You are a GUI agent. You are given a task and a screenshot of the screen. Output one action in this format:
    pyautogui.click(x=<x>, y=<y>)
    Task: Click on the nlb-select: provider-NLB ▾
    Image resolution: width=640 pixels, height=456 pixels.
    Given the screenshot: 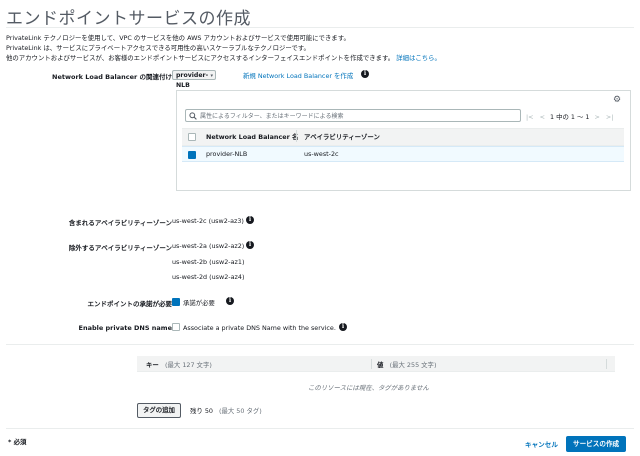 What is the action you would take?
    pyautogui.click(x=194, y=79)
    